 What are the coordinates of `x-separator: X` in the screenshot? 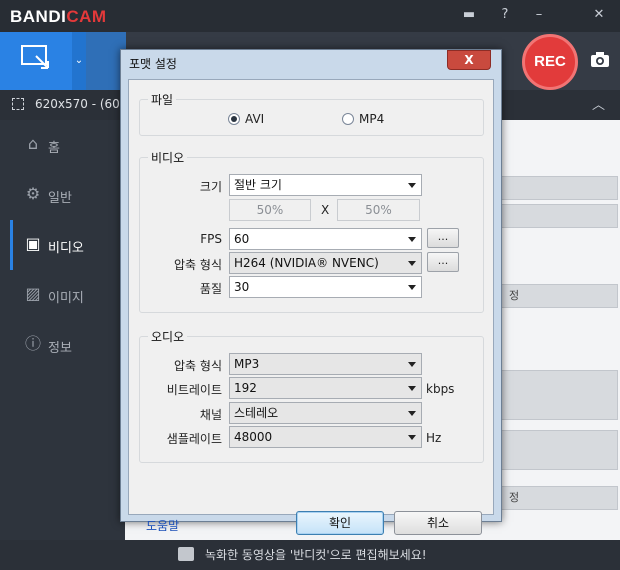 It's located at (325, 210).